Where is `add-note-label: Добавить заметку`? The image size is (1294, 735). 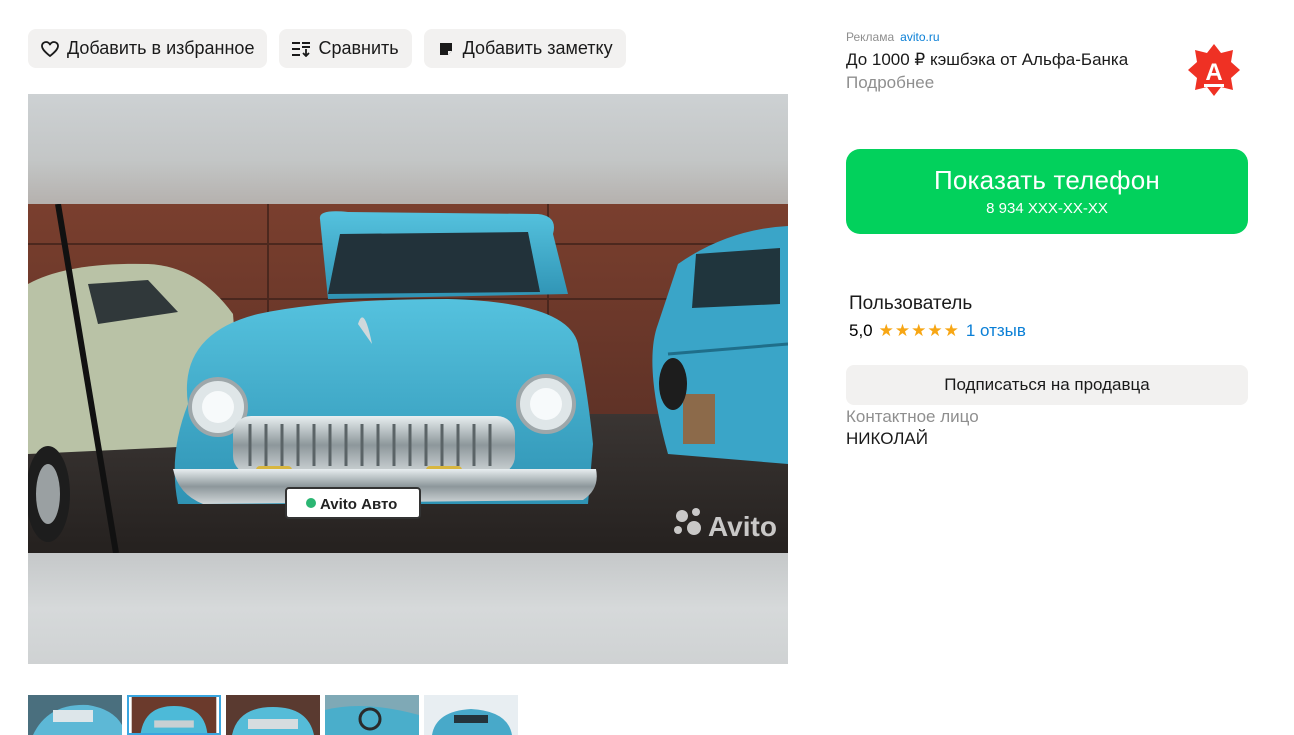 add-note-label: Добавить заметку is located at coordinates (537, 48).